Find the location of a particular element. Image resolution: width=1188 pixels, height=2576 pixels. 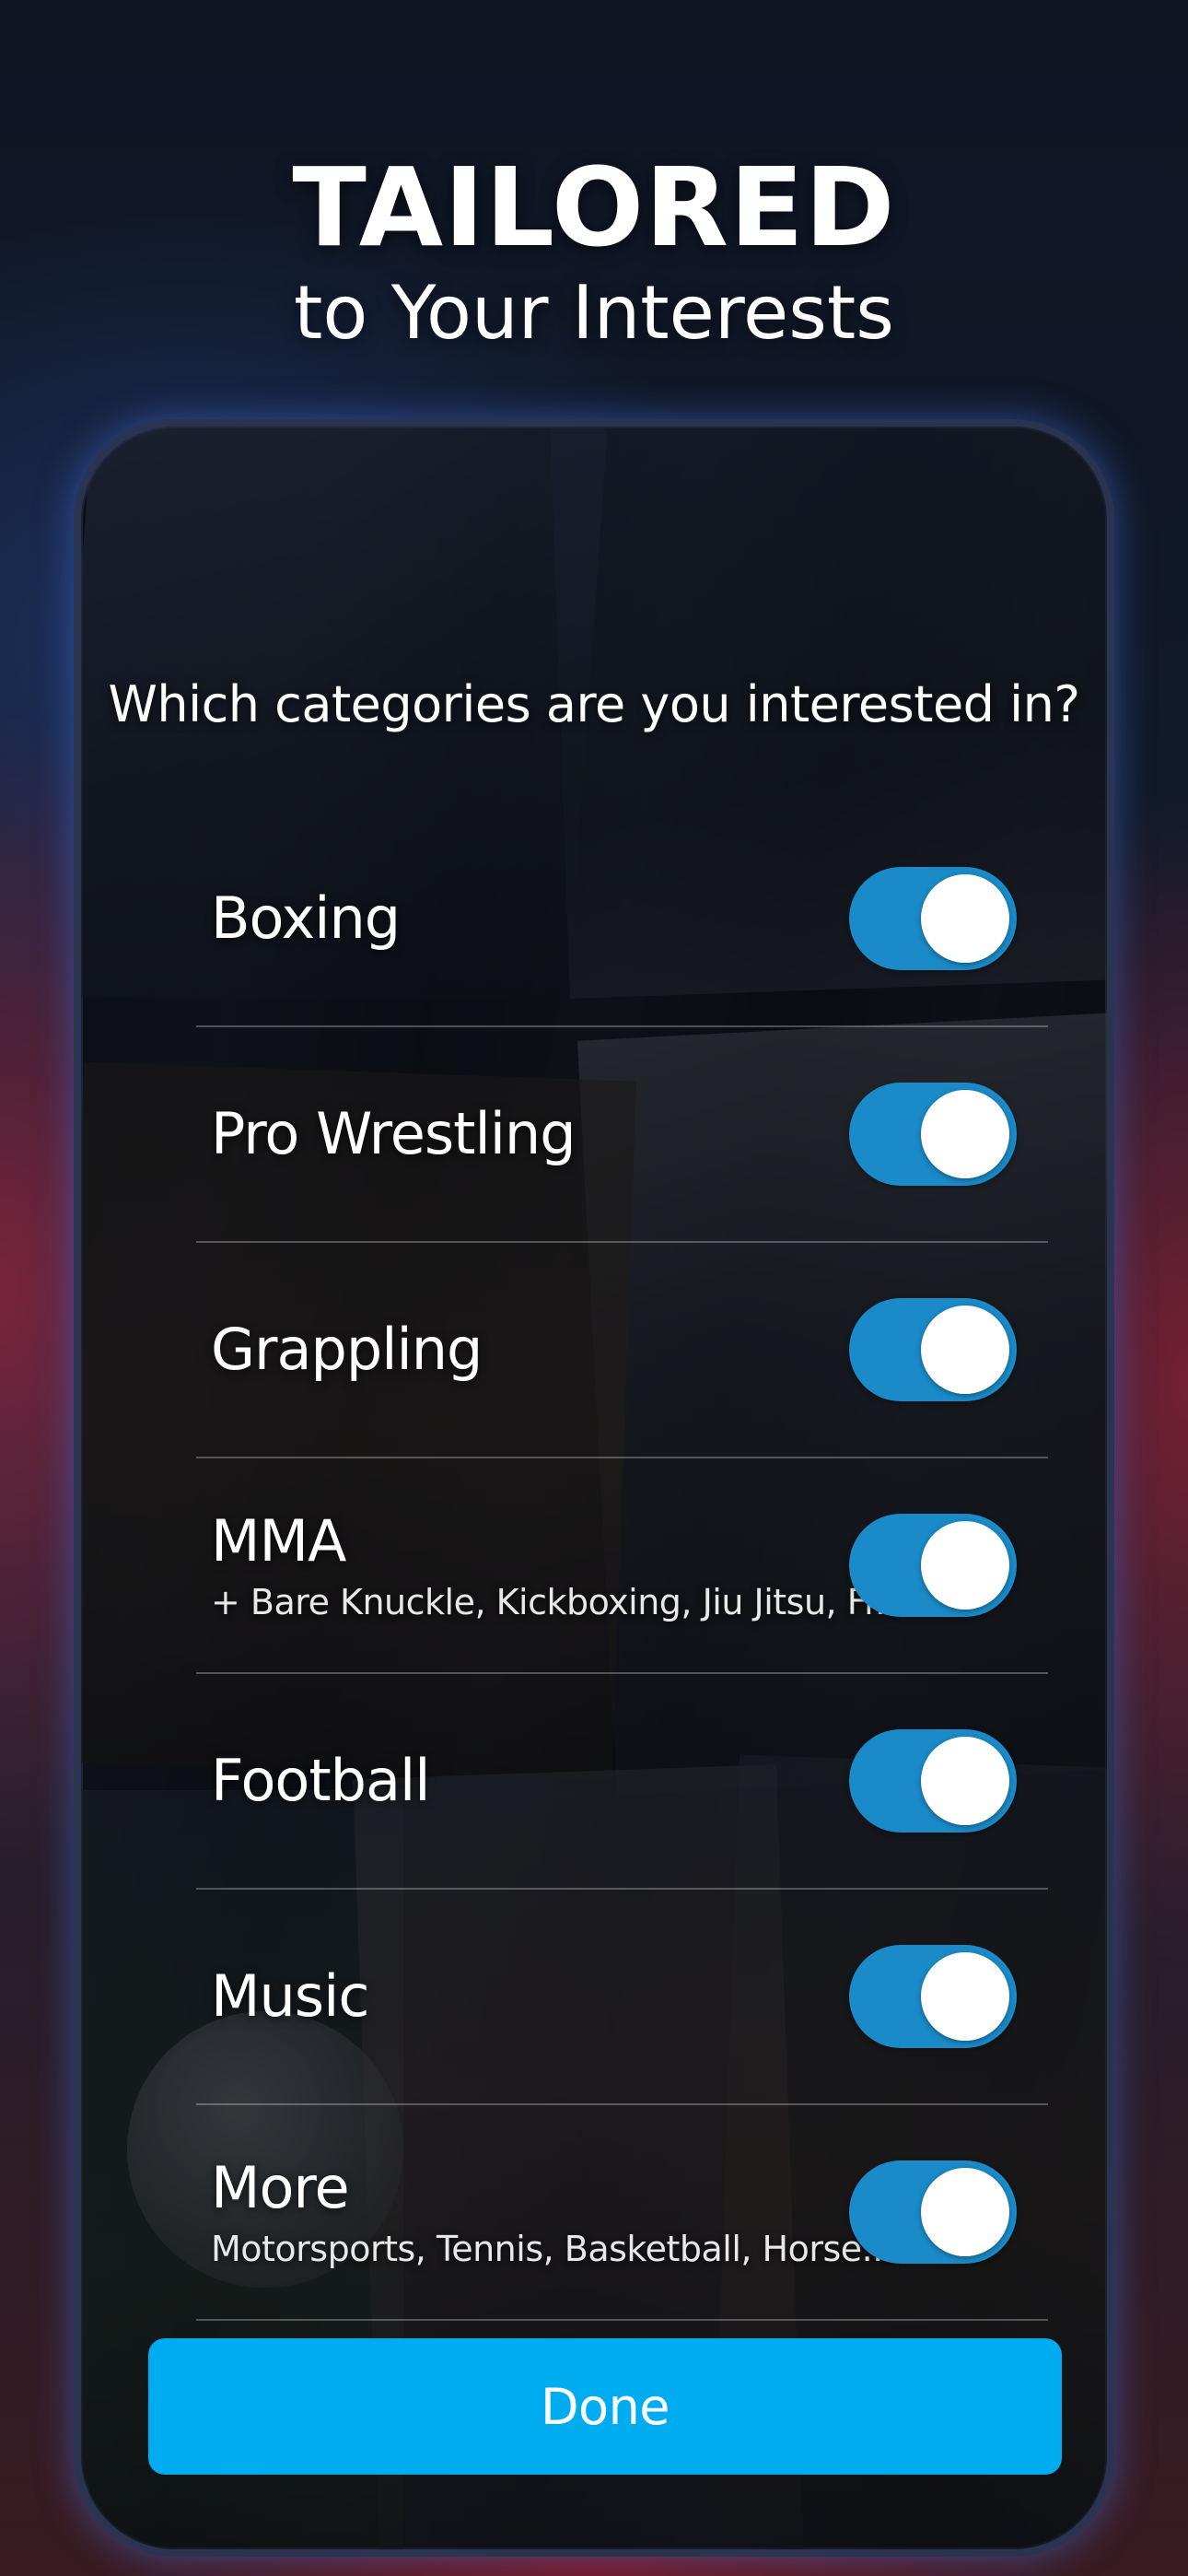

category-row-boxing: Boxing is located at coordinates (622, 919).